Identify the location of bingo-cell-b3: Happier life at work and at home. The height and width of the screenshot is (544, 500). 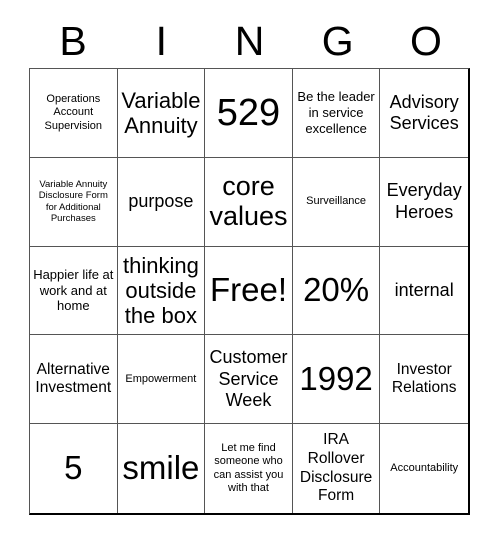
(74, 291).